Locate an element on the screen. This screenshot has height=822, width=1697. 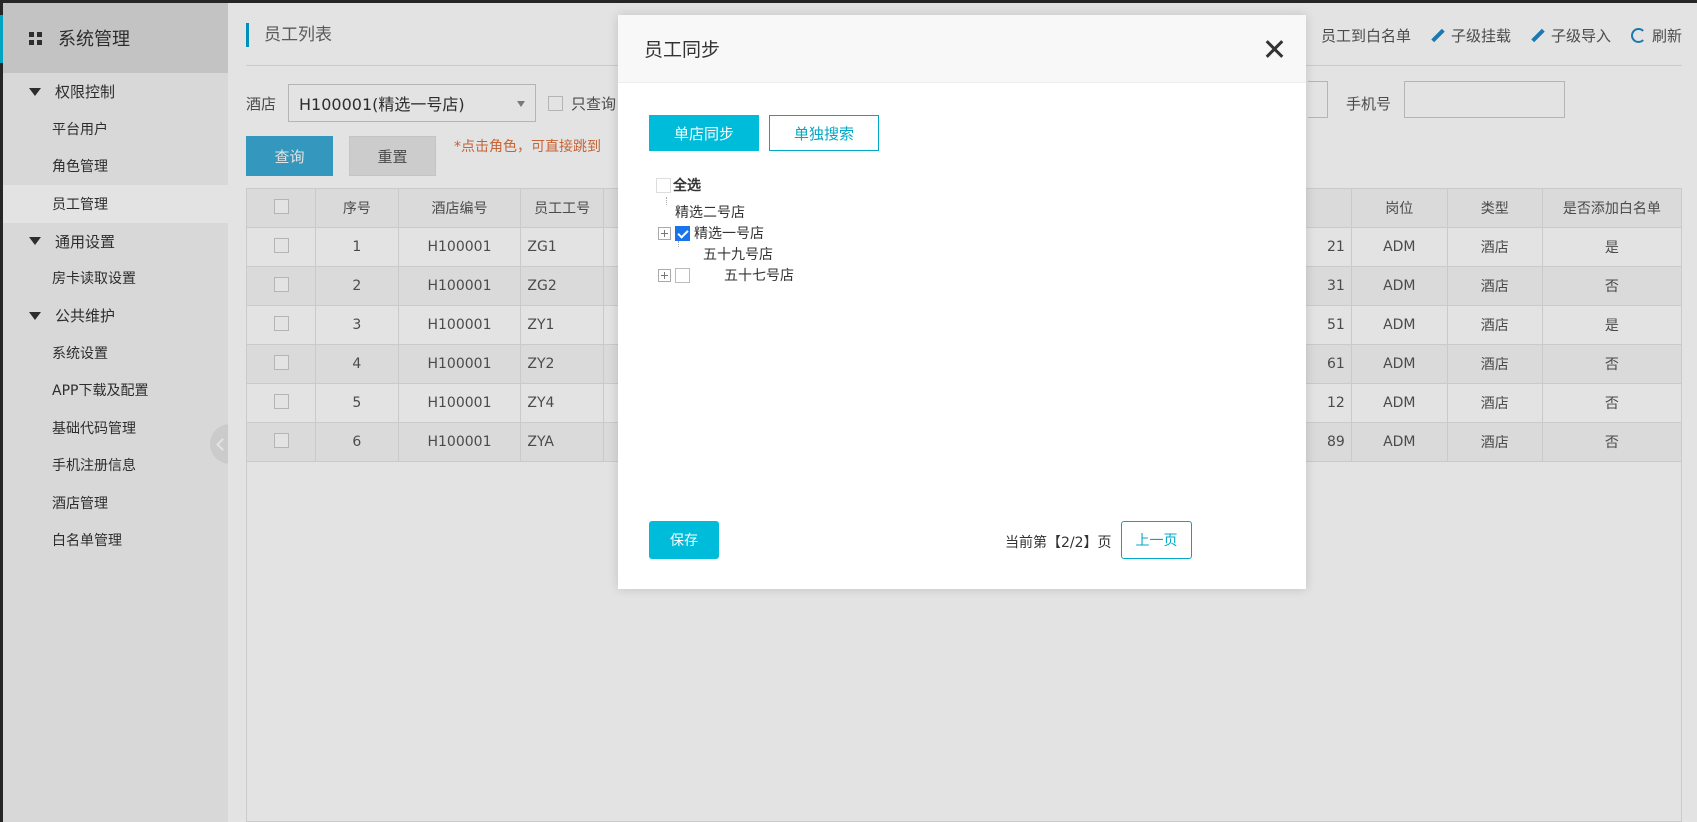
tree-node-label: 精选二号店 is located at coordinates (710, 213).